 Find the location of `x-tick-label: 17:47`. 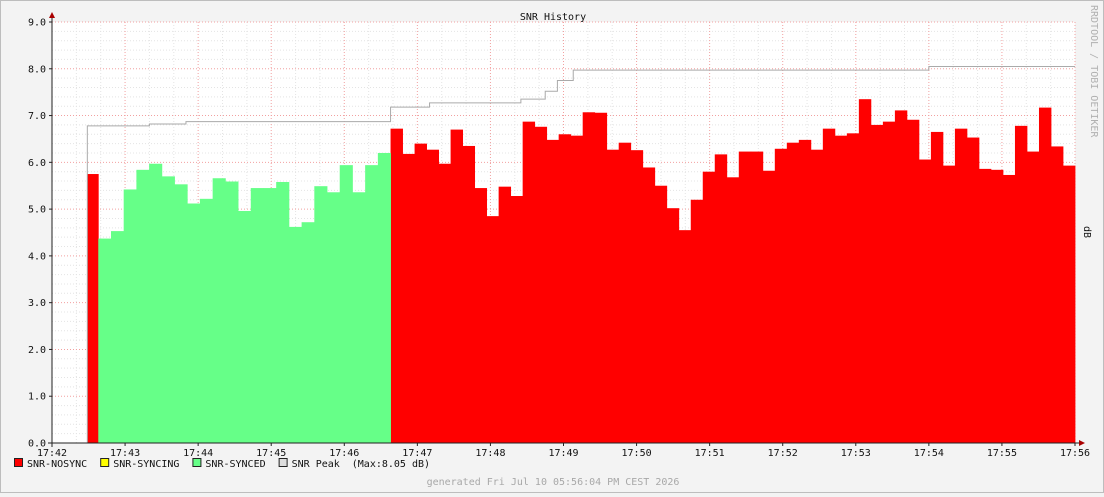

x-tick-label: 17:47 is located at coordinates (417, 453).